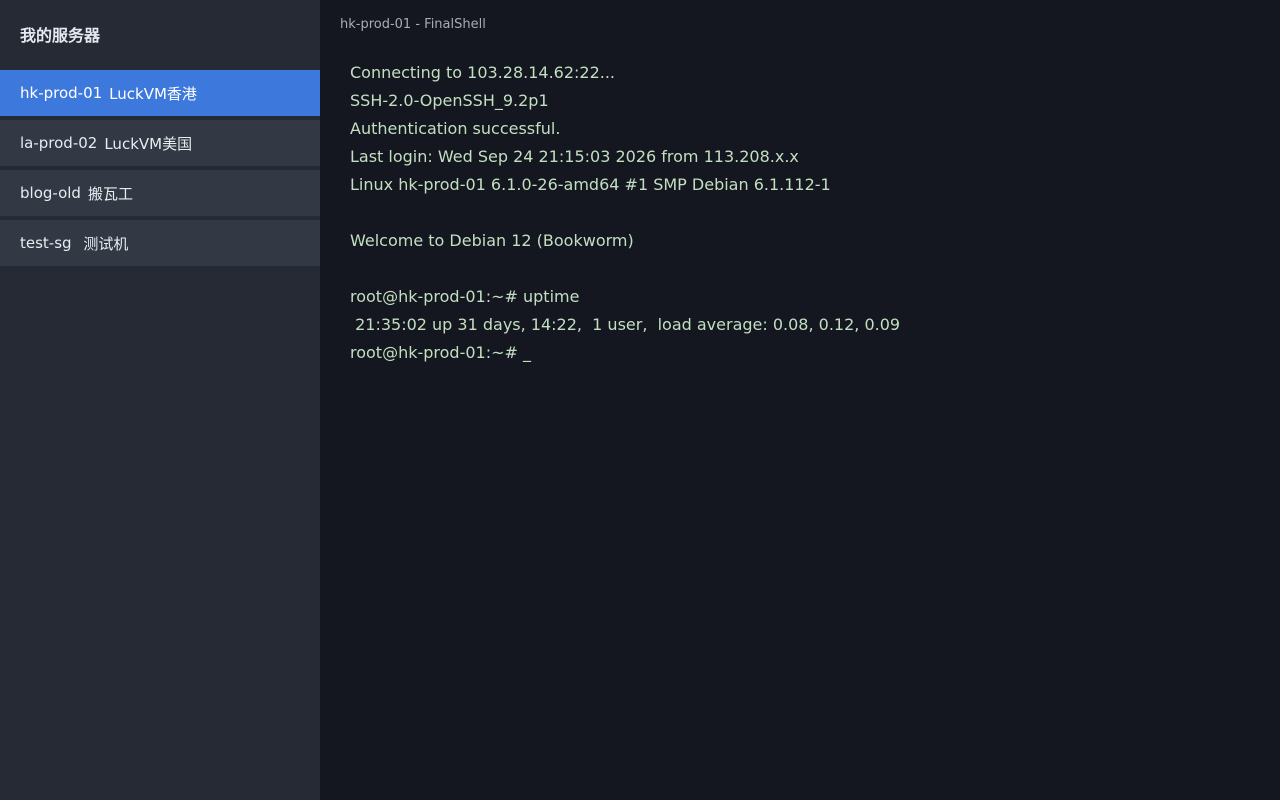 This screenshot has height=800, width=1280. What do you see at coordinates (805, 353) in the screenshot?
I see `terminal-prompt-line: root@hk-prod-01:~# _` at bounding box center [805, 353].